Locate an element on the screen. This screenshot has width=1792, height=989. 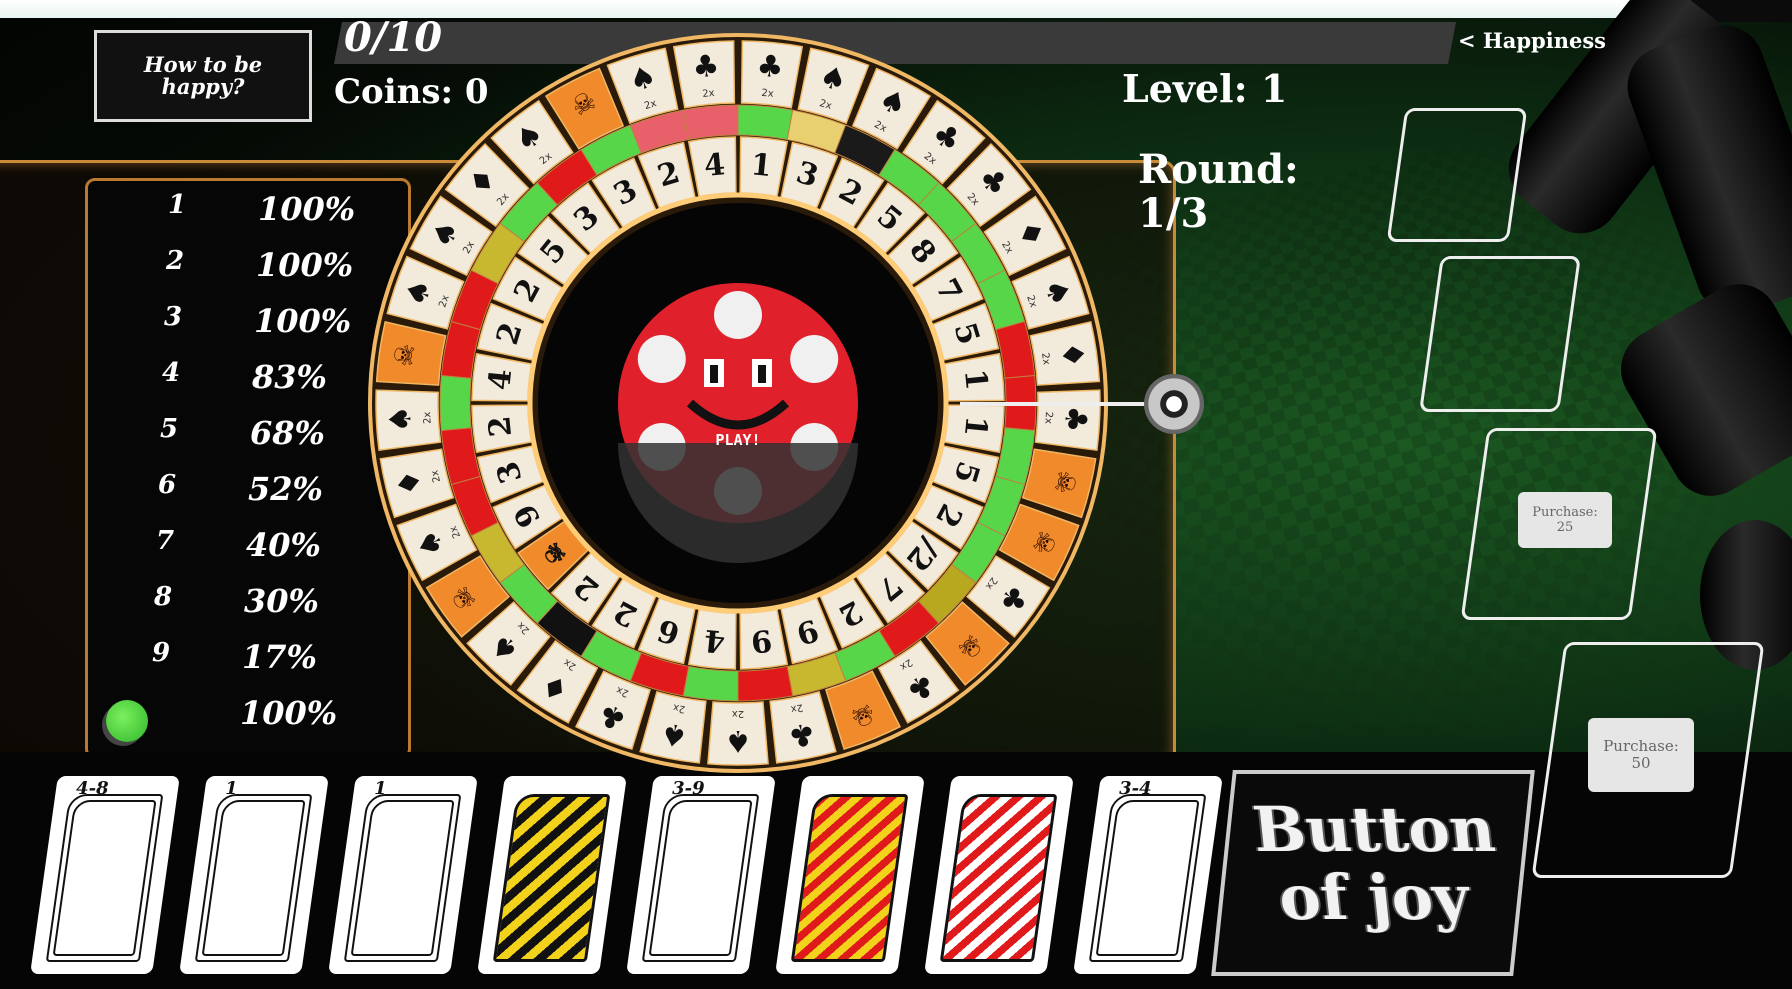
odds-percent: 52% is located at coordinates (285, 489).